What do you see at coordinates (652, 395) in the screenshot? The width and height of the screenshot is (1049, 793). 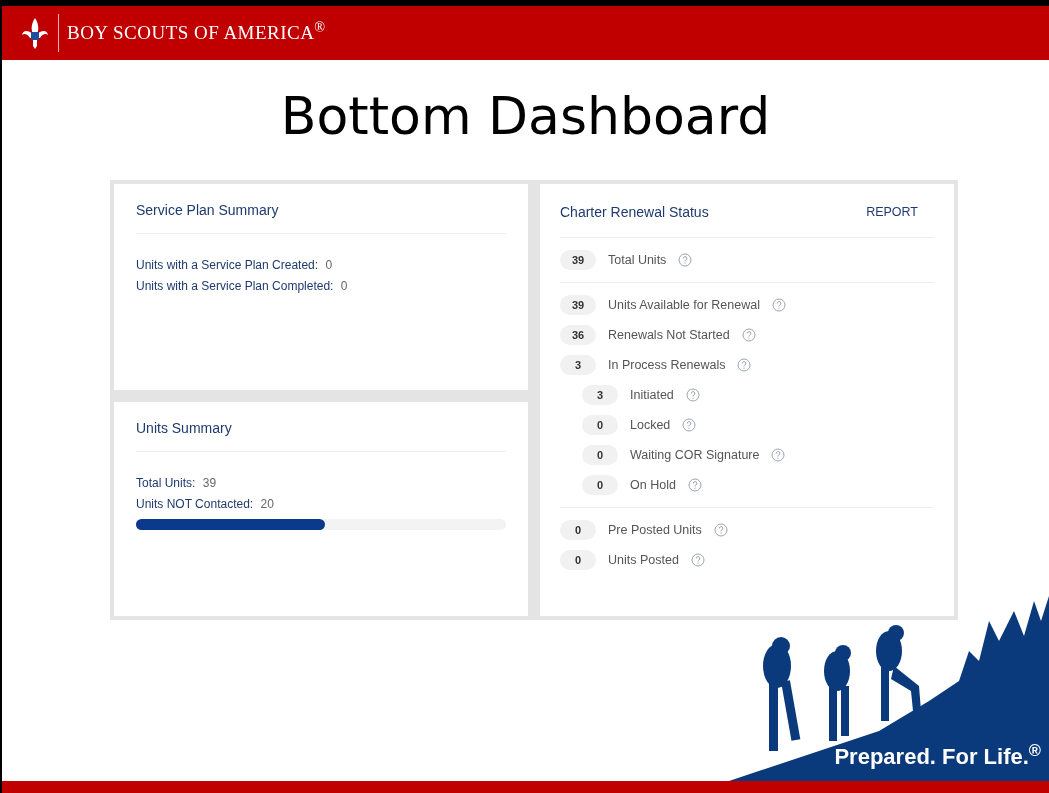 I see `status-label: Initiated` at bounding box center [652, 395].